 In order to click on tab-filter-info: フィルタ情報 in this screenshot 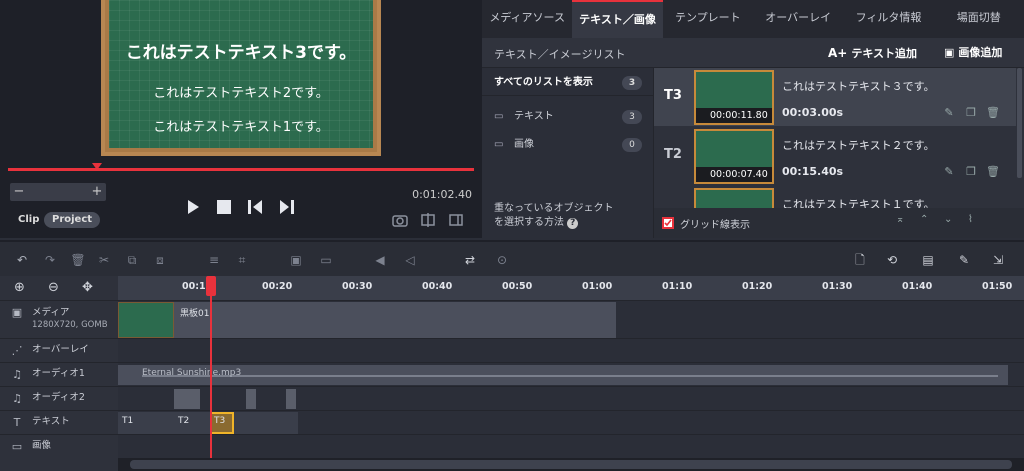, I will do `click(888, 19)`.